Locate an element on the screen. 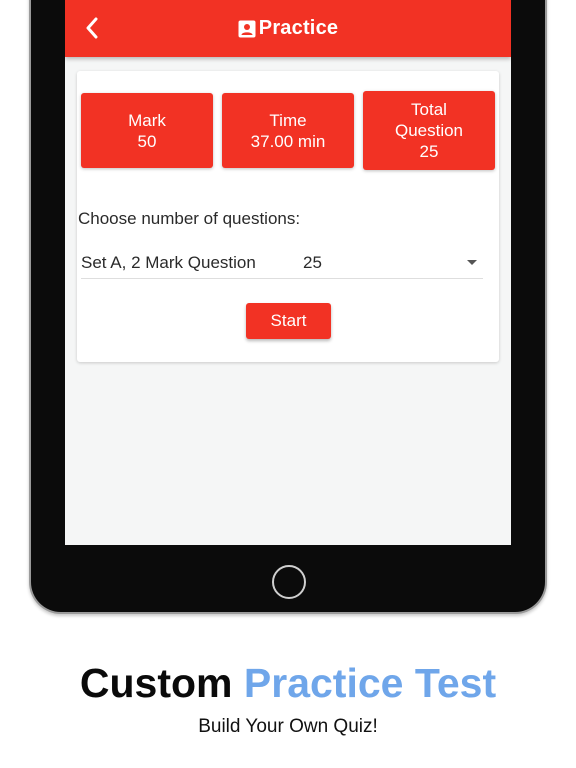 The image size is (576, 768). mark-label: Mark is located at coordinates (147, 120).